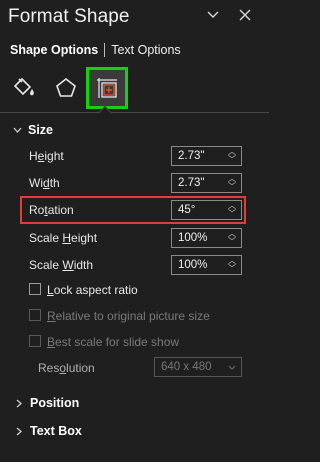  What do you see at coordinates (46, 156) in the screenshot?
I see `height-label: Height` at bounding box center [46, 156].